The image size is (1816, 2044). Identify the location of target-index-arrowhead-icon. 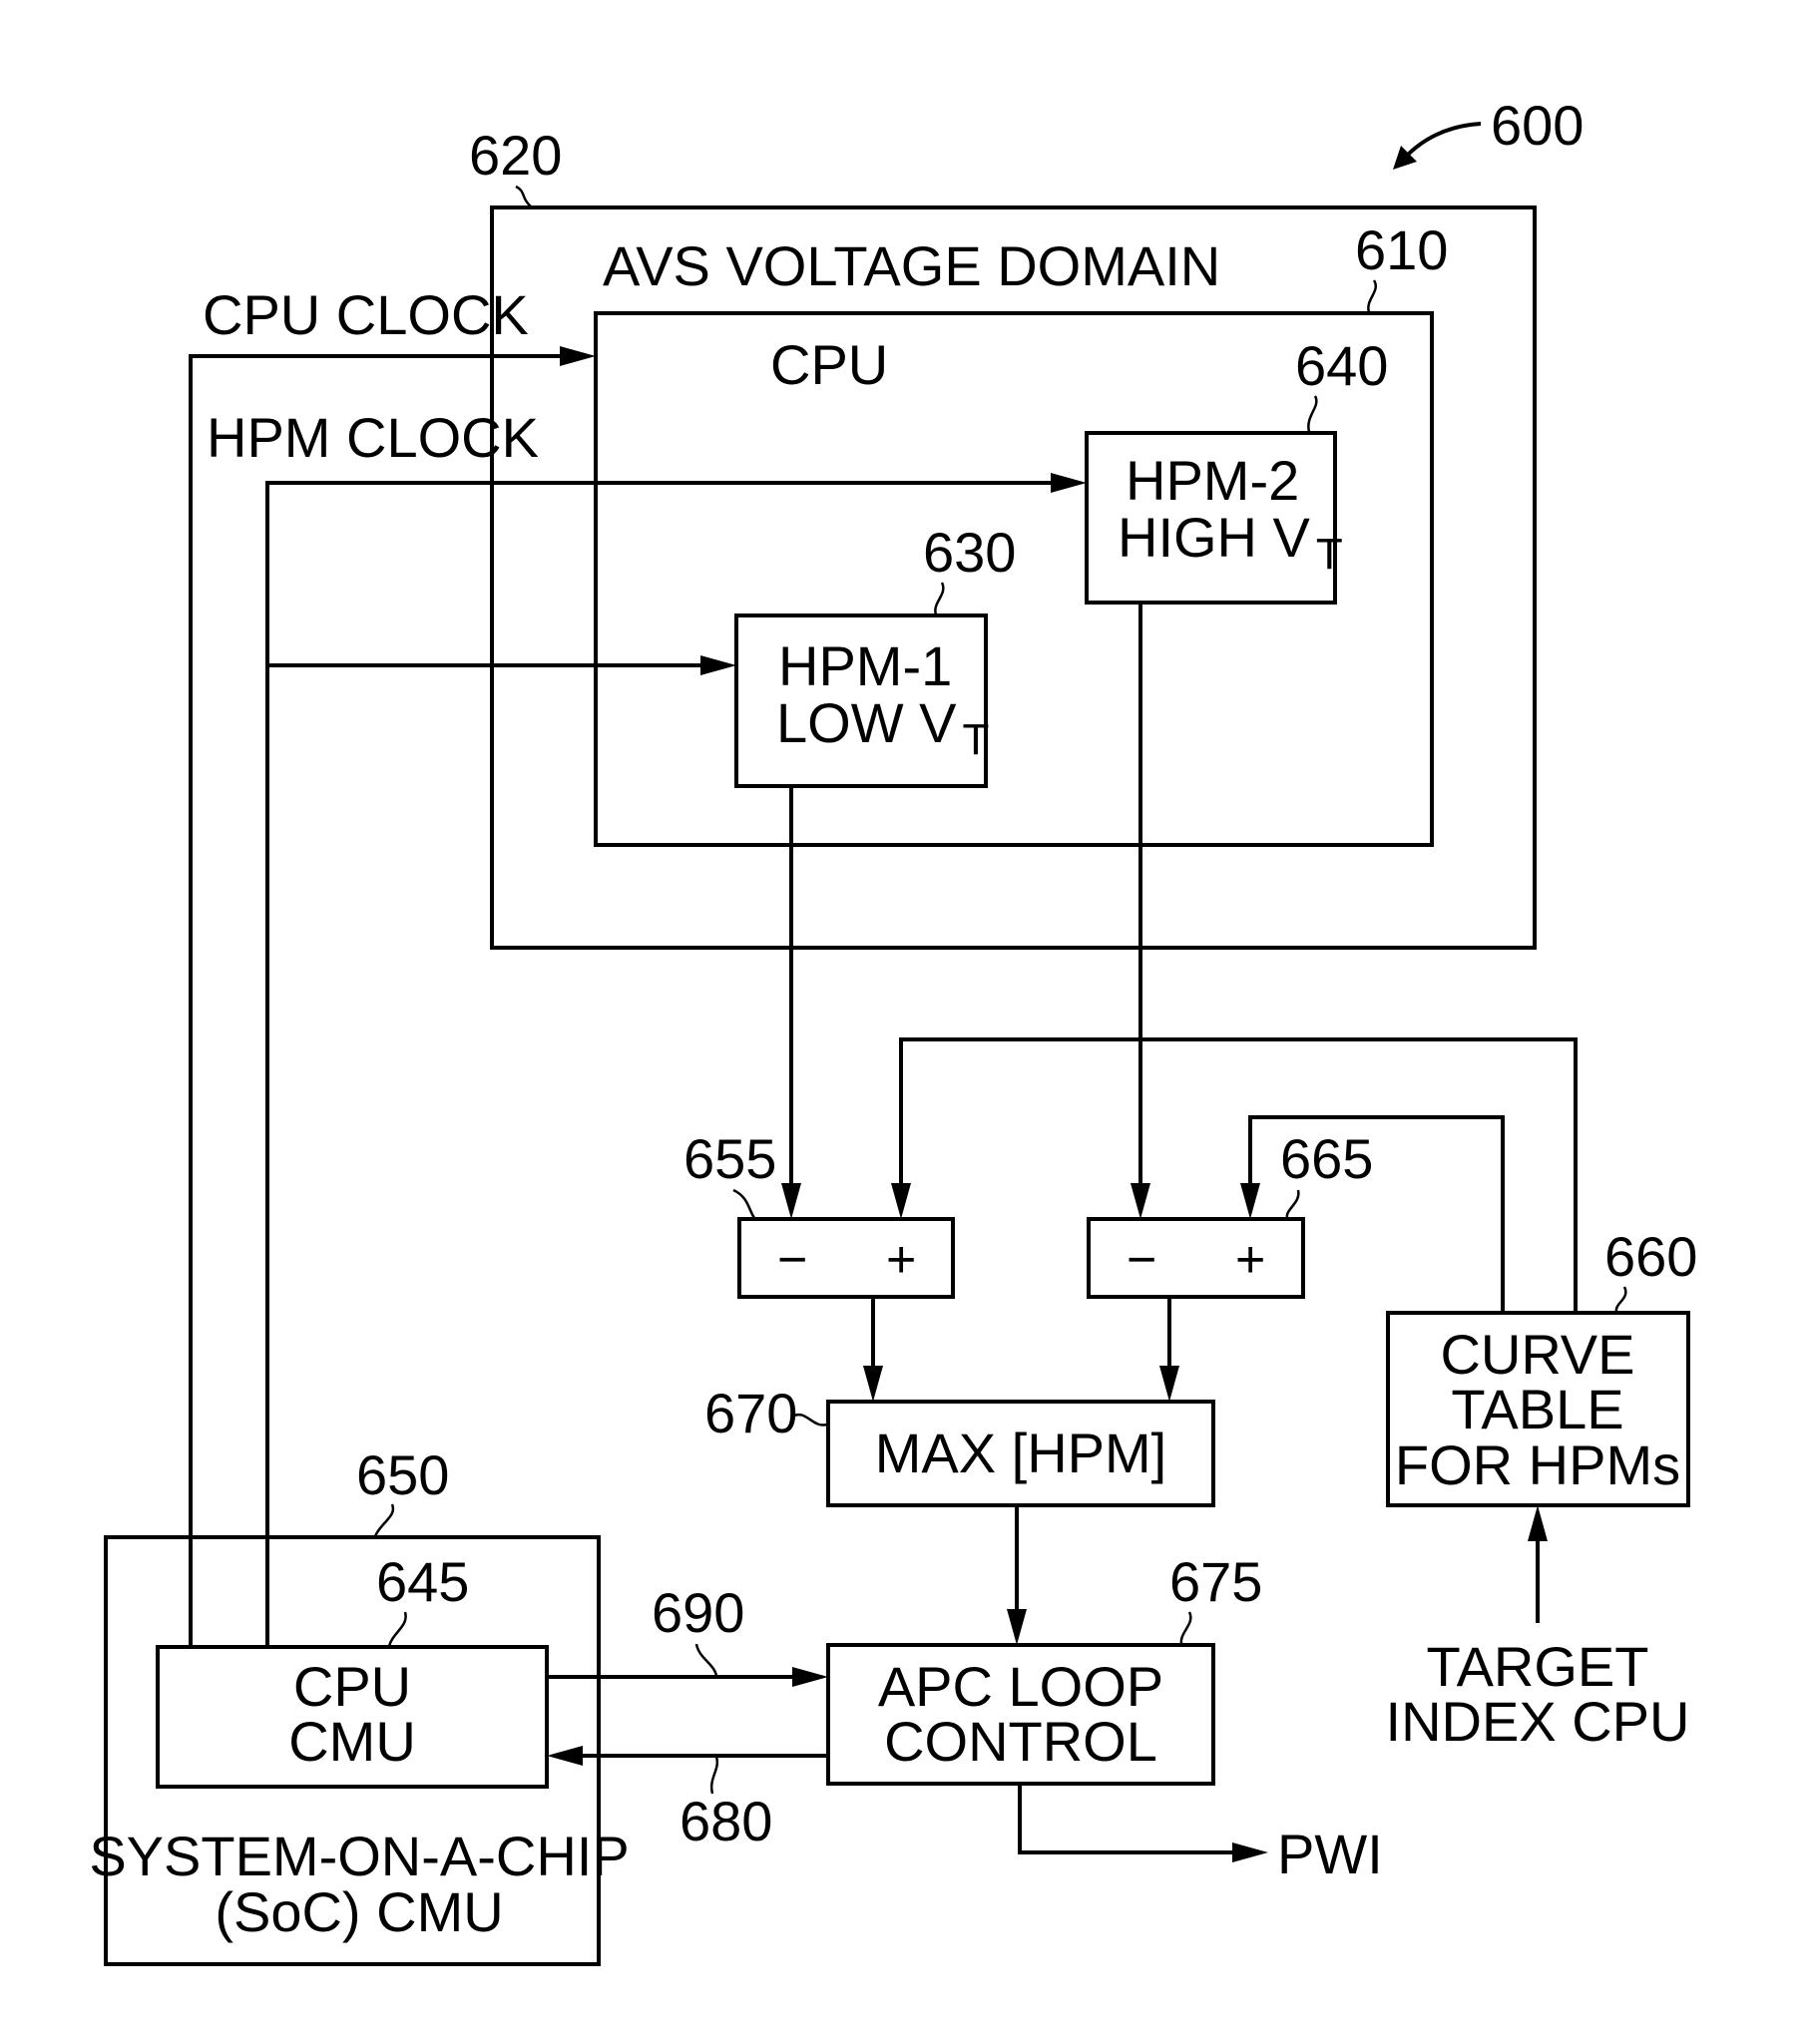
(1538, 1523).